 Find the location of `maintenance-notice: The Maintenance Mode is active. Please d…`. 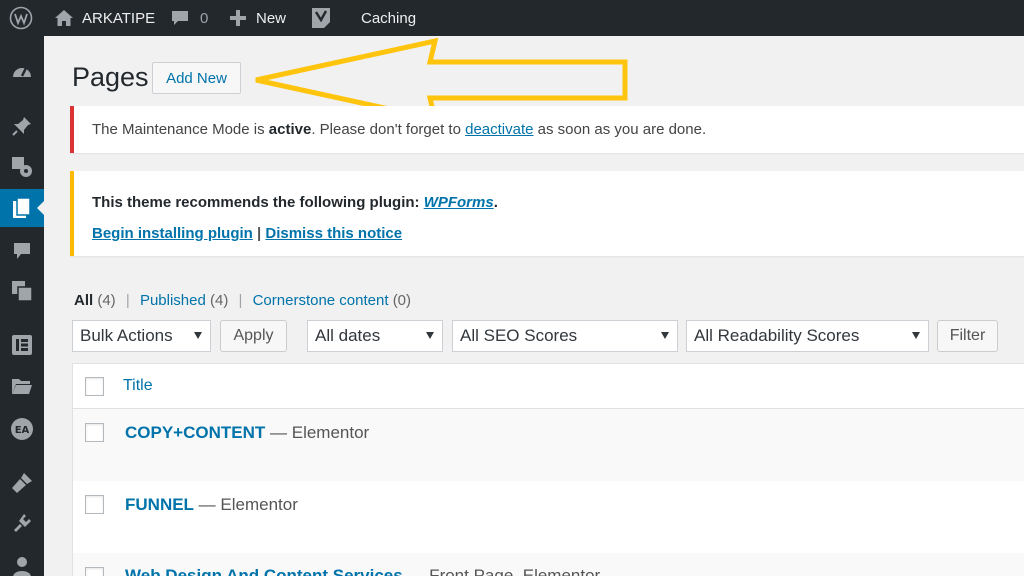

maintenance-notice: The Maintenance Mode is active. Please d… is located at coordinates (547, 129).